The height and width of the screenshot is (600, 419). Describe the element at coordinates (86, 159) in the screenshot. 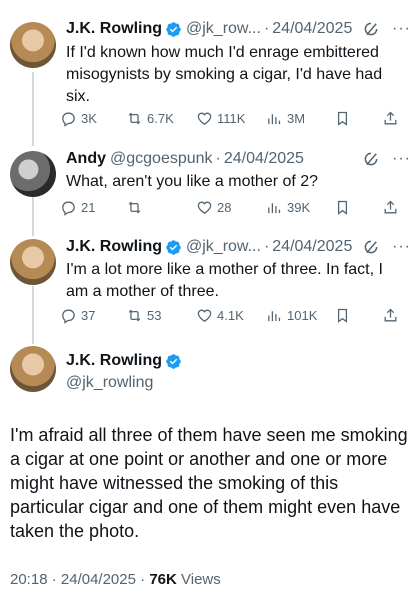

I see `author-name: Andy` at that location.